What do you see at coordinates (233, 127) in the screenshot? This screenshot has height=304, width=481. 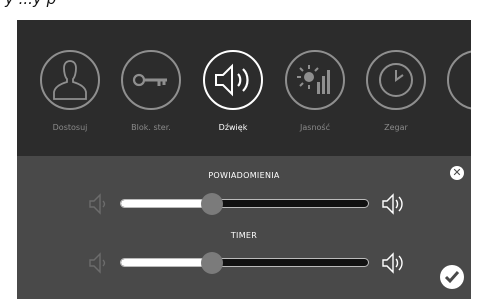 I see `menu-item-label: Dźwięk` at bounding box center [233, 127].